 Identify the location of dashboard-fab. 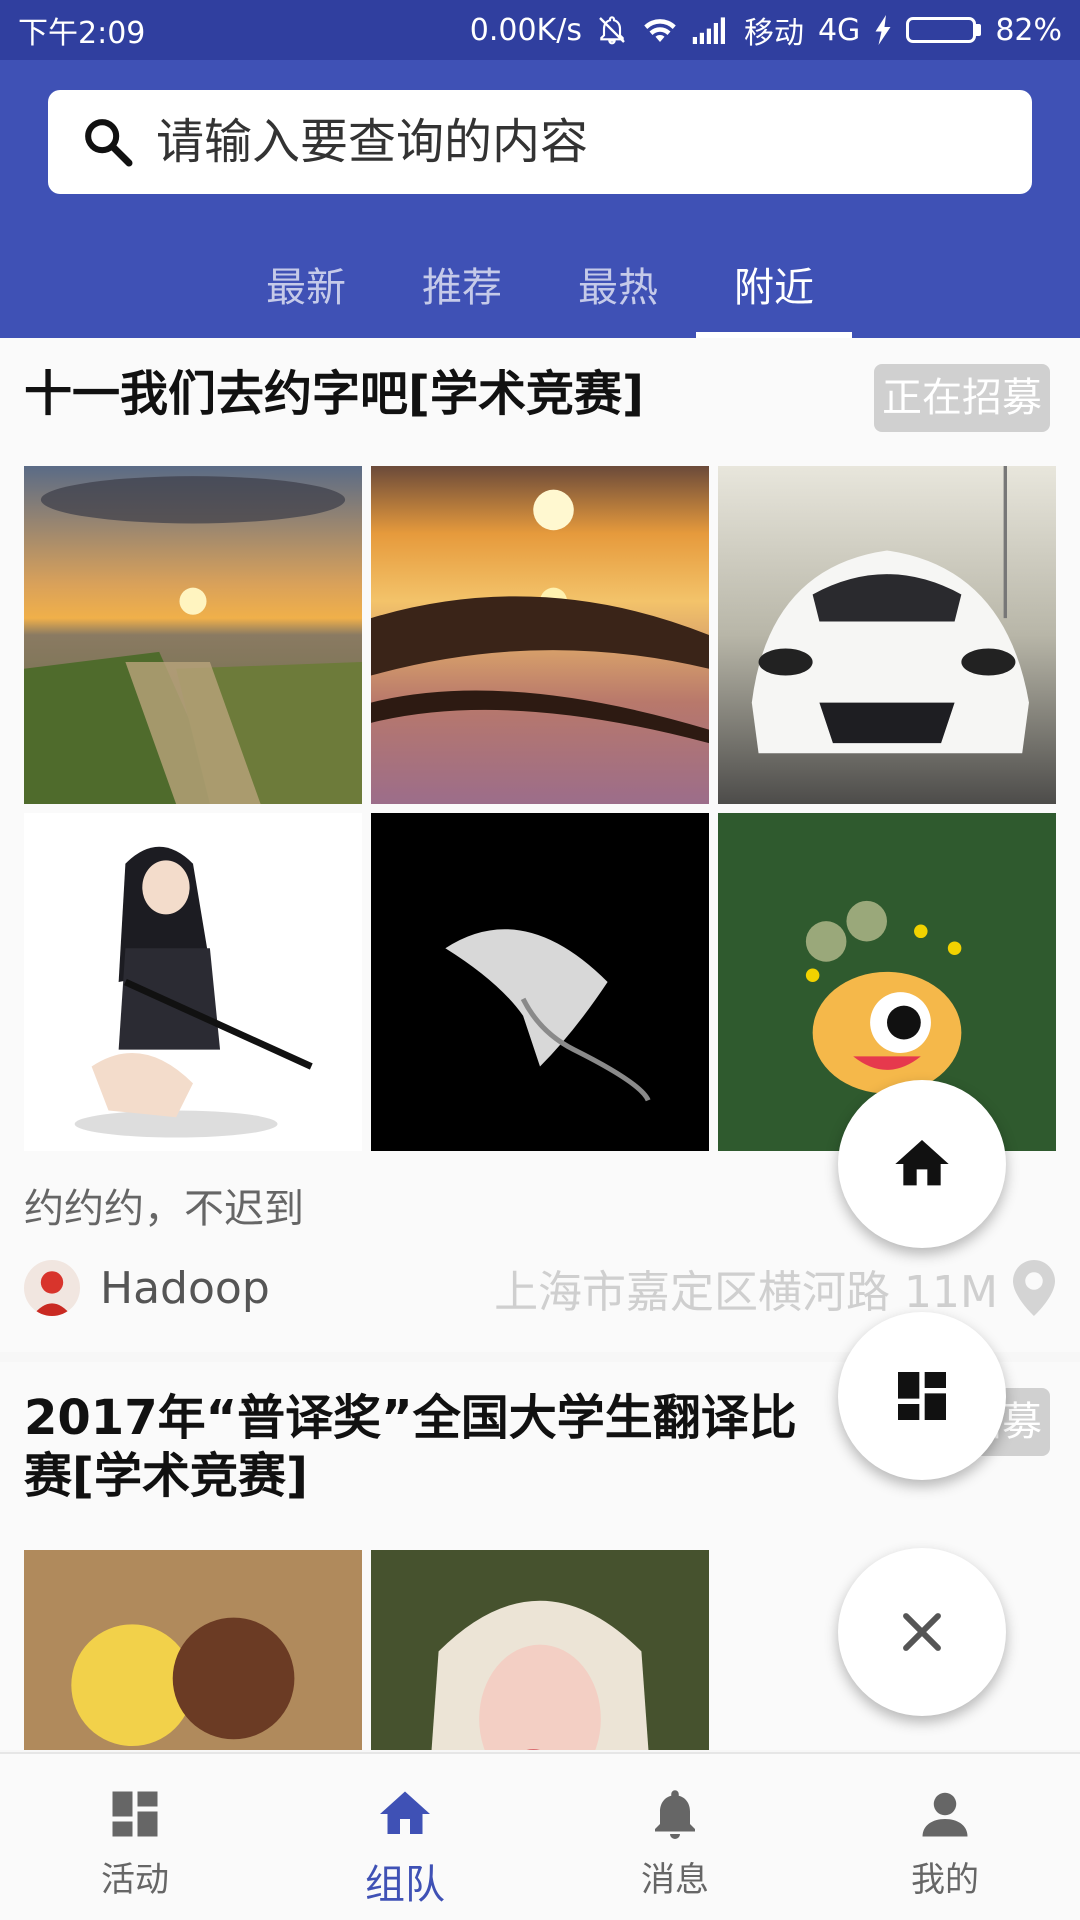
(922, 1396).